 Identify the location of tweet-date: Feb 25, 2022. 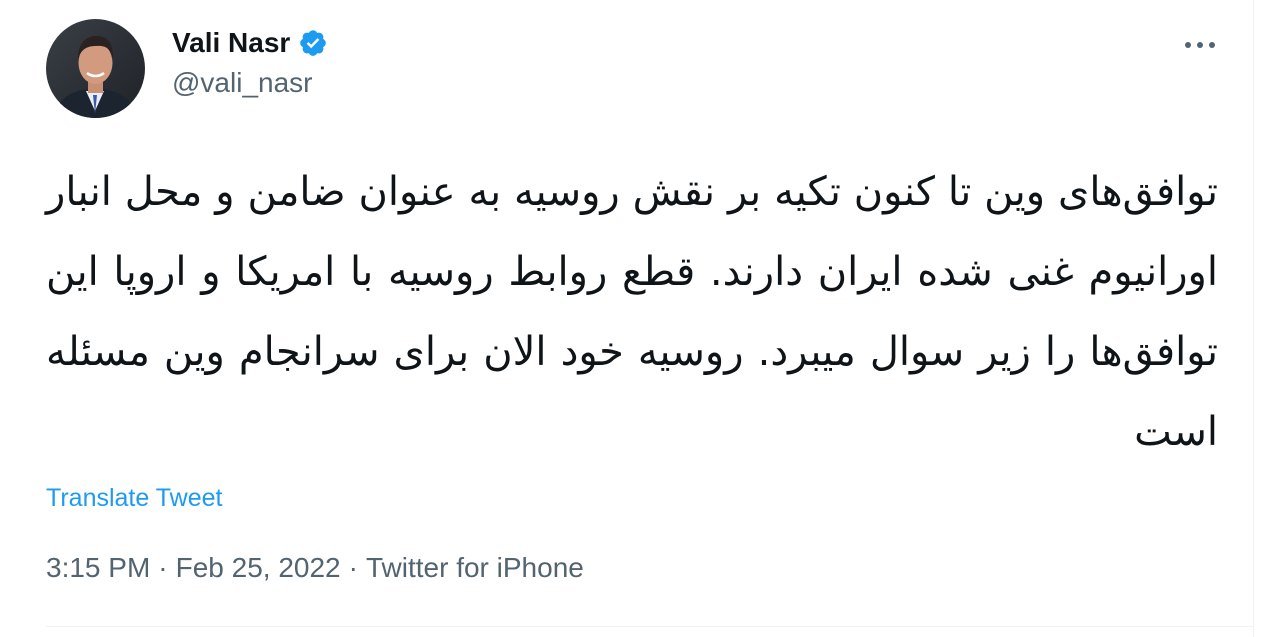
(258, 567).